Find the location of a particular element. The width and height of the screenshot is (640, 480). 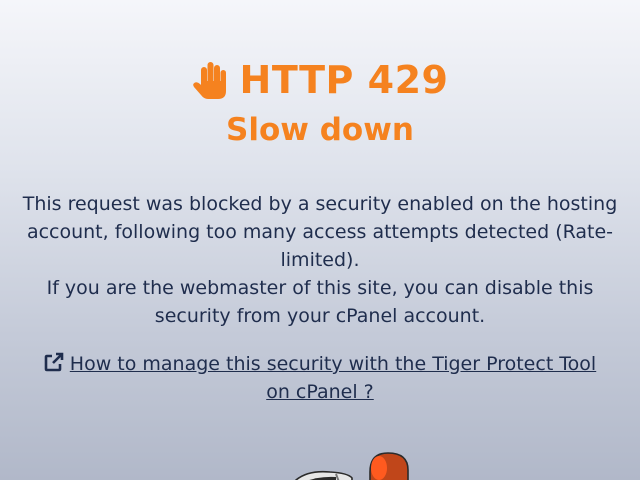

tiger-mascot-icon is located at coordinates (352, 466).